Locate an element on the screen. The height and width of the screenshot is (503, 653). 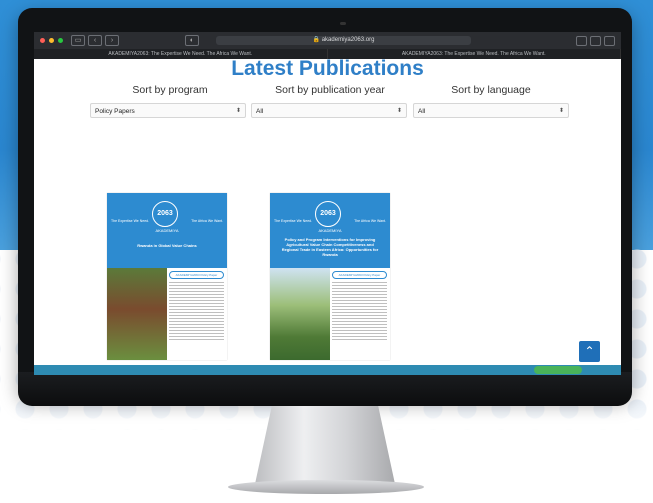
program-select: Policy Papers ⬍ is located at coordinates (168, 110).